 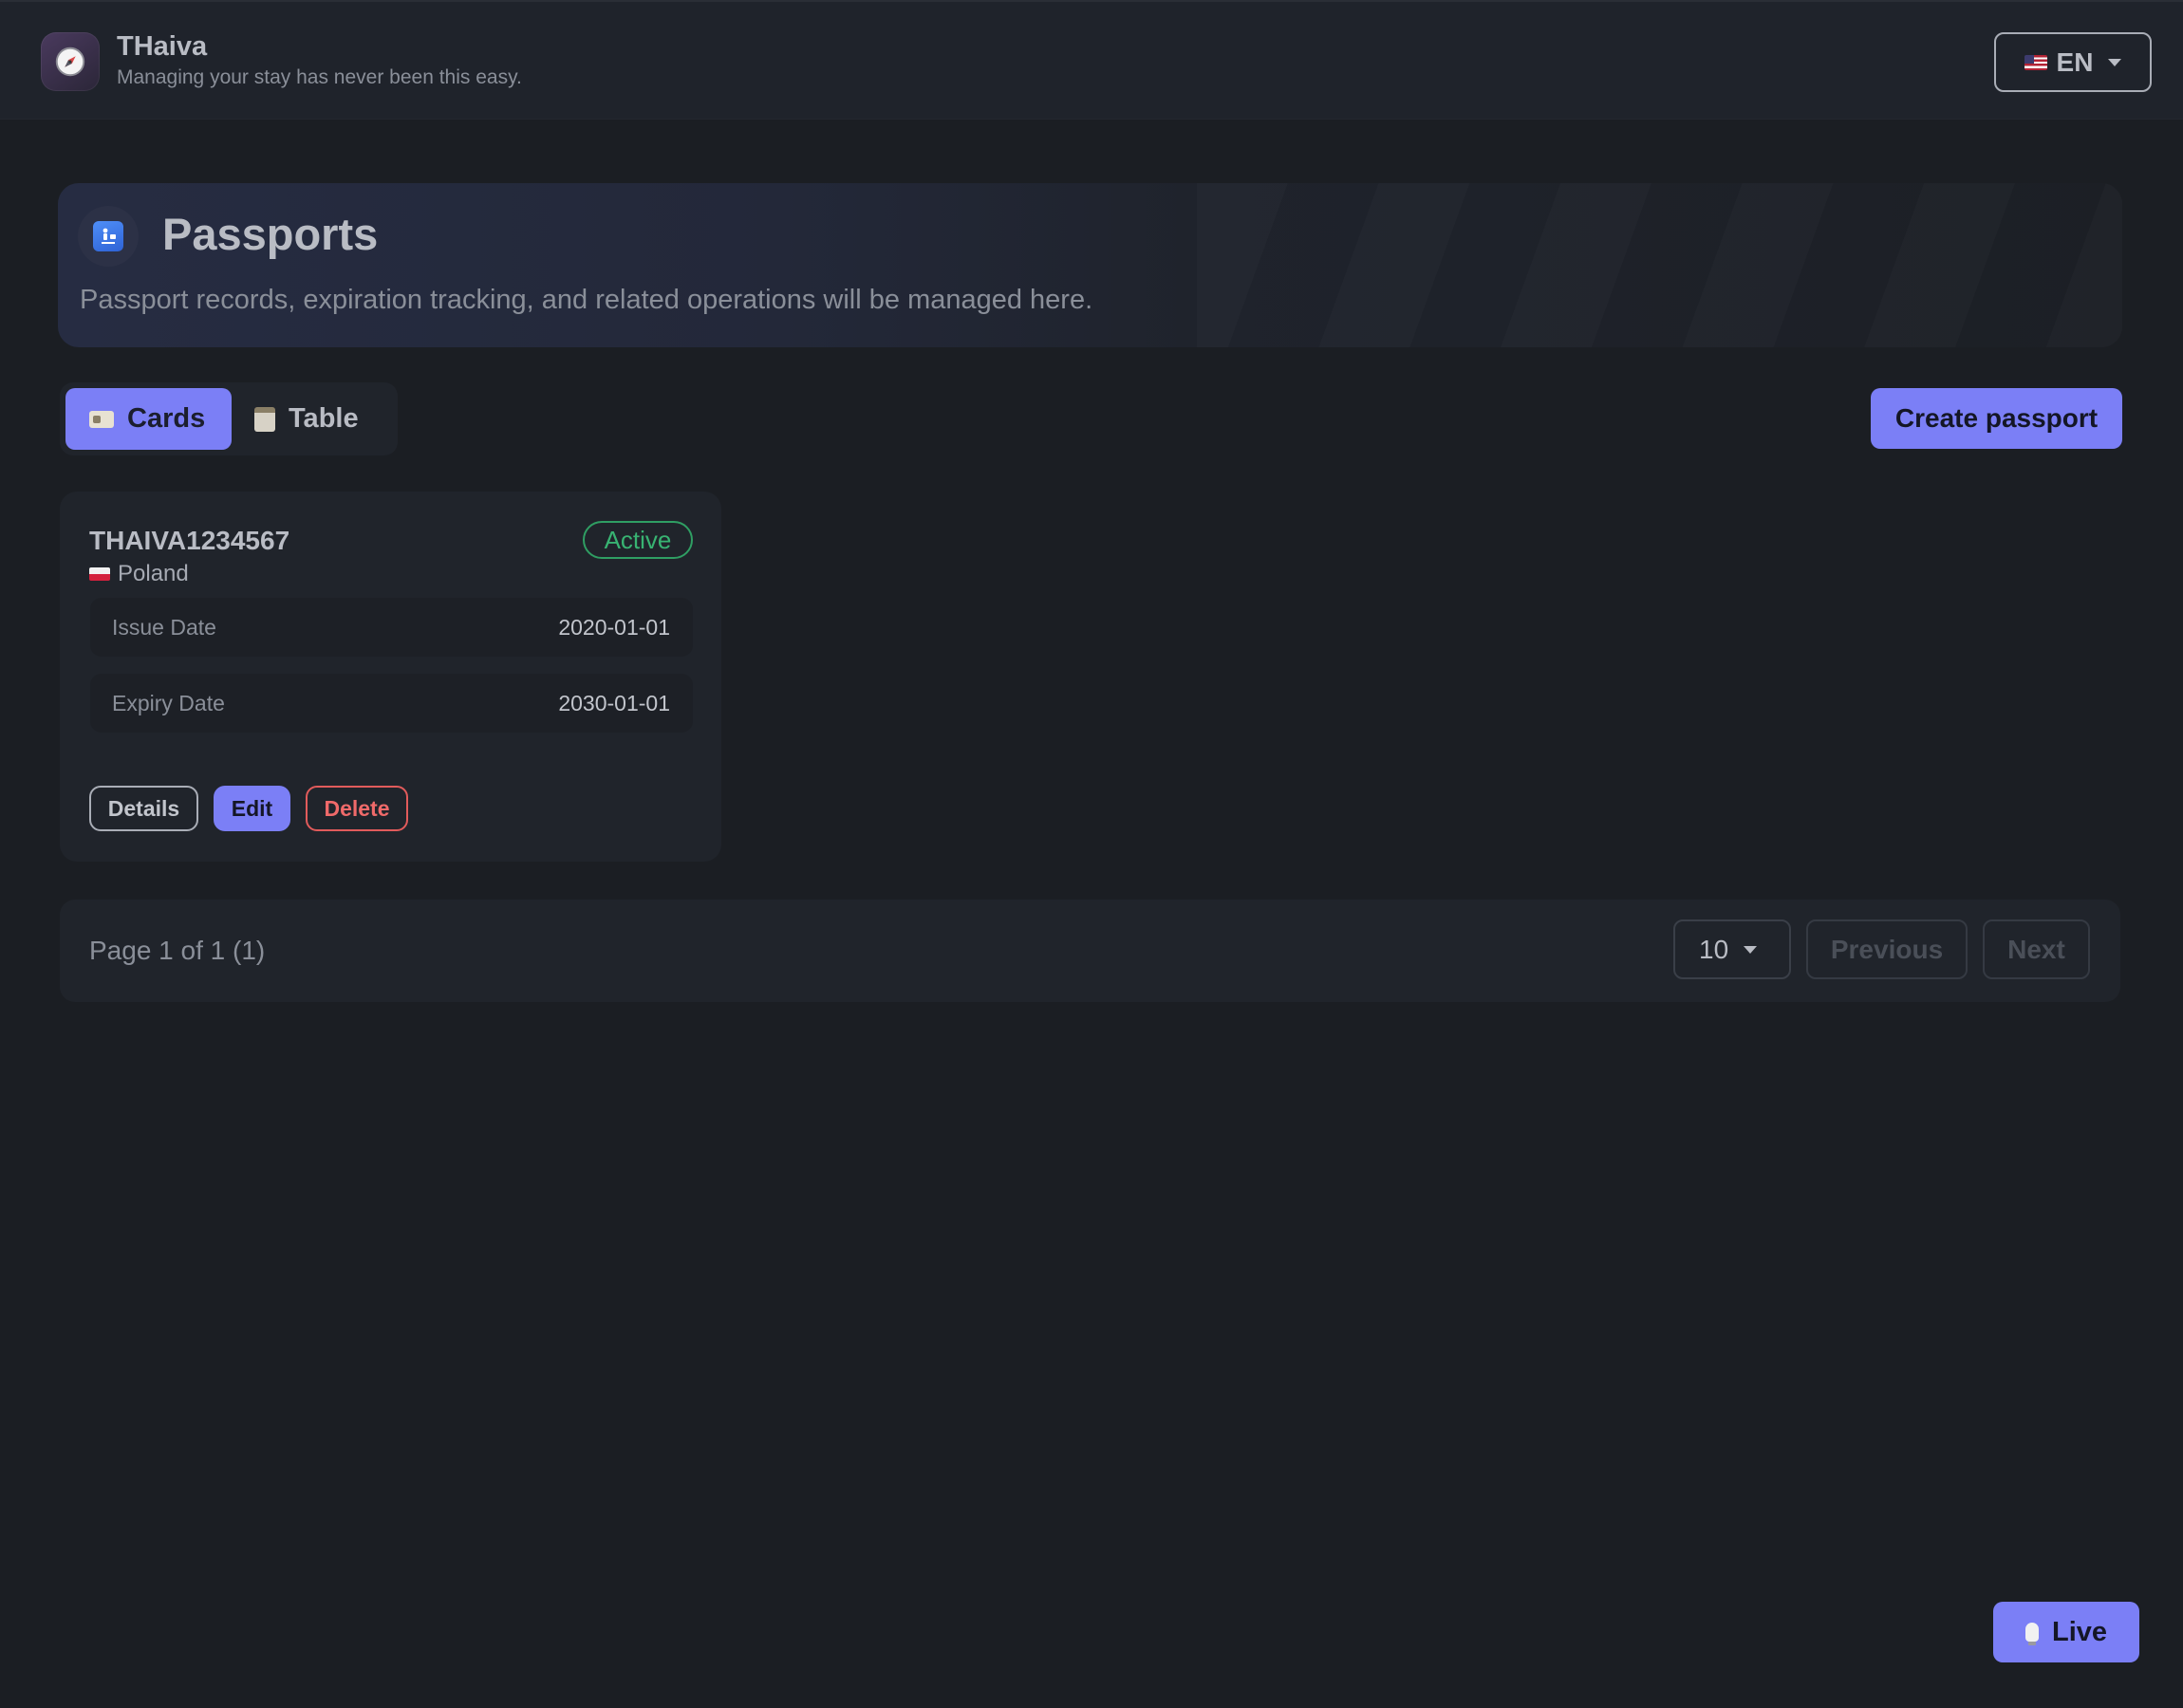 What do you see at coordinates (2036, 949) in the screenshot?
I see `next-page-button: Next` at bounding box center [2036, 949].